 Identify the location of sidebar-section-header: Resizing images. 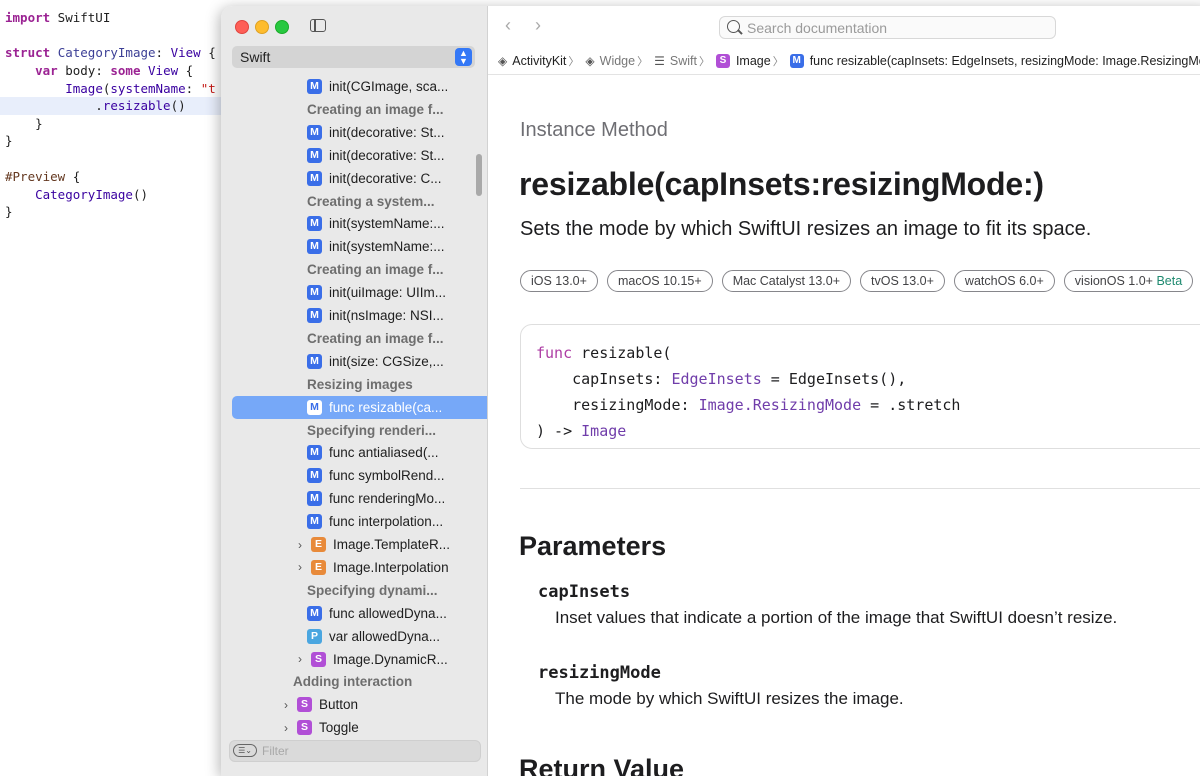
(360, 384).